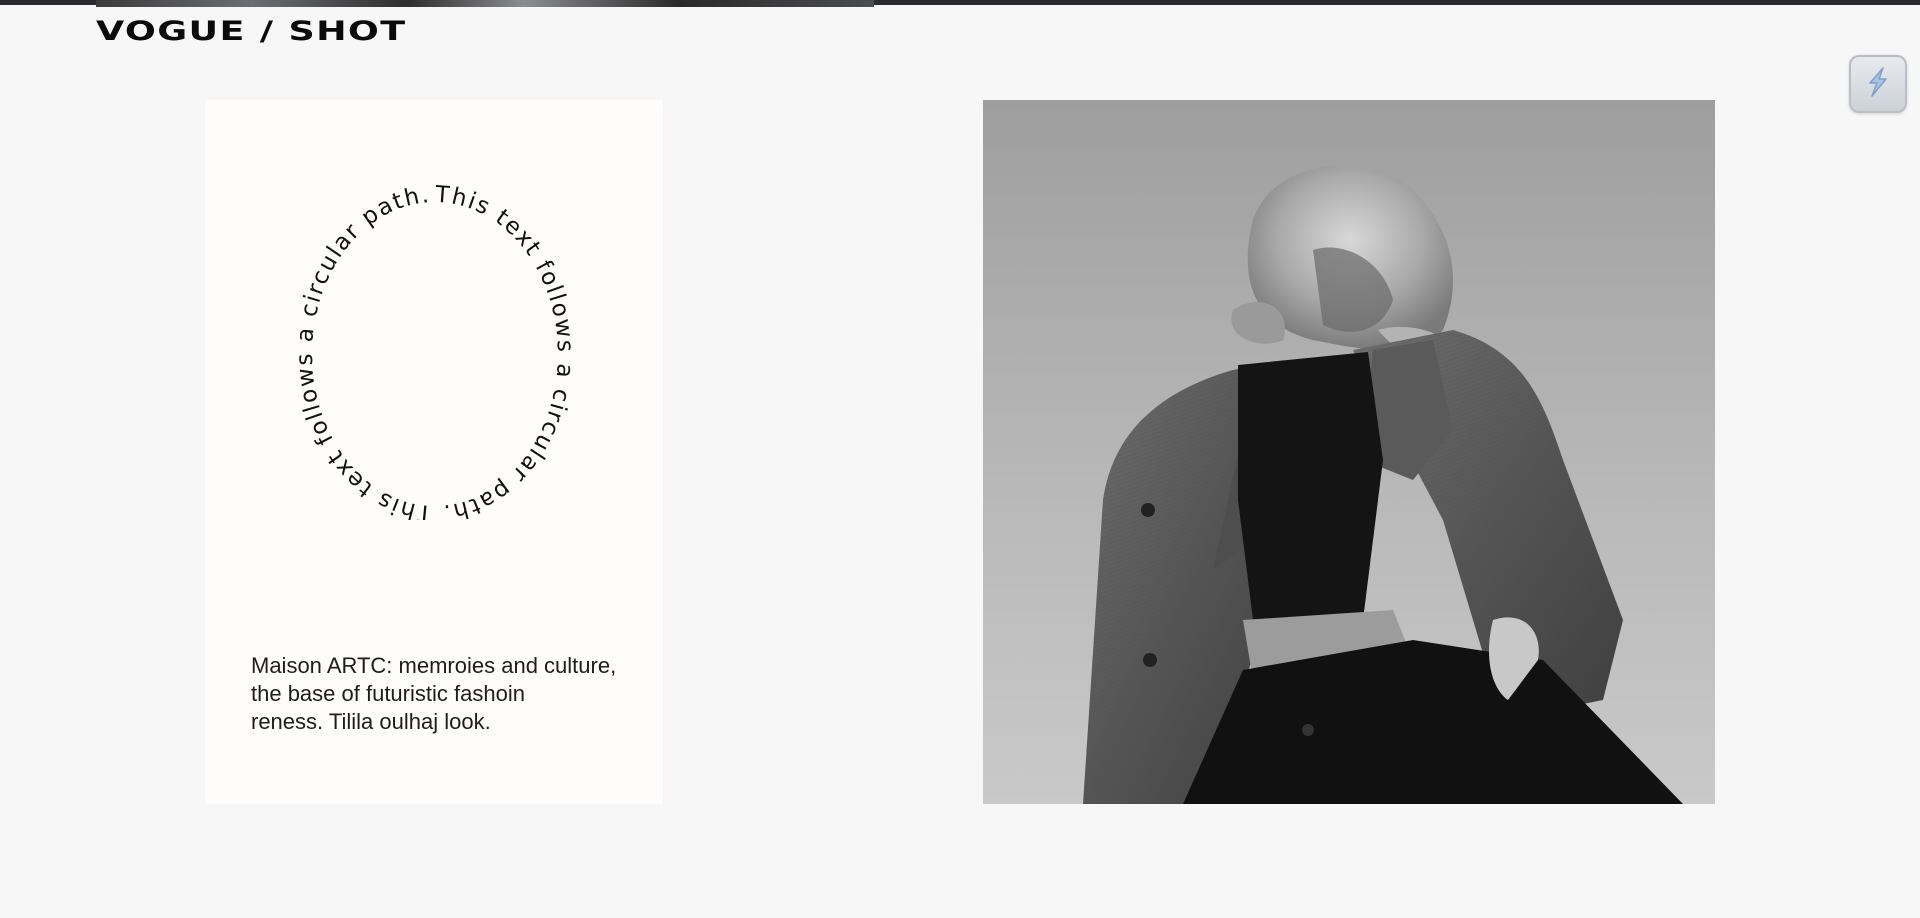  Describe the element at coordinates (251, 31) in the screenshot. I see `site-logo: VOGUE / SHOT` at that location.